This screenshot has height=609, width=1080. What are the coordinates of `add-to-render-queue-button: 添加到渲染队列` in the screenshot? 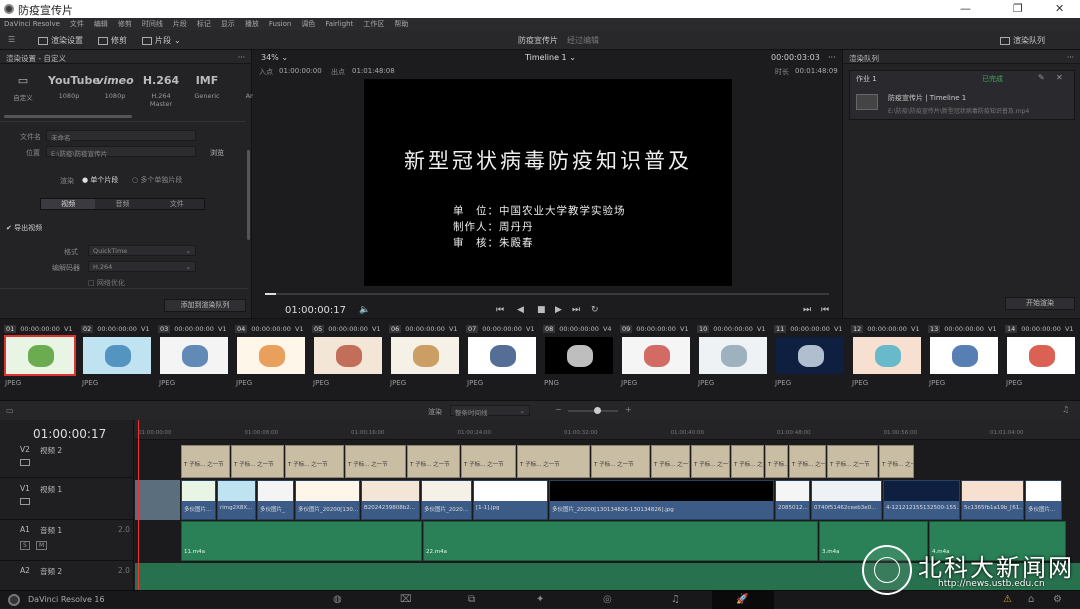 It's located at (205, 305).